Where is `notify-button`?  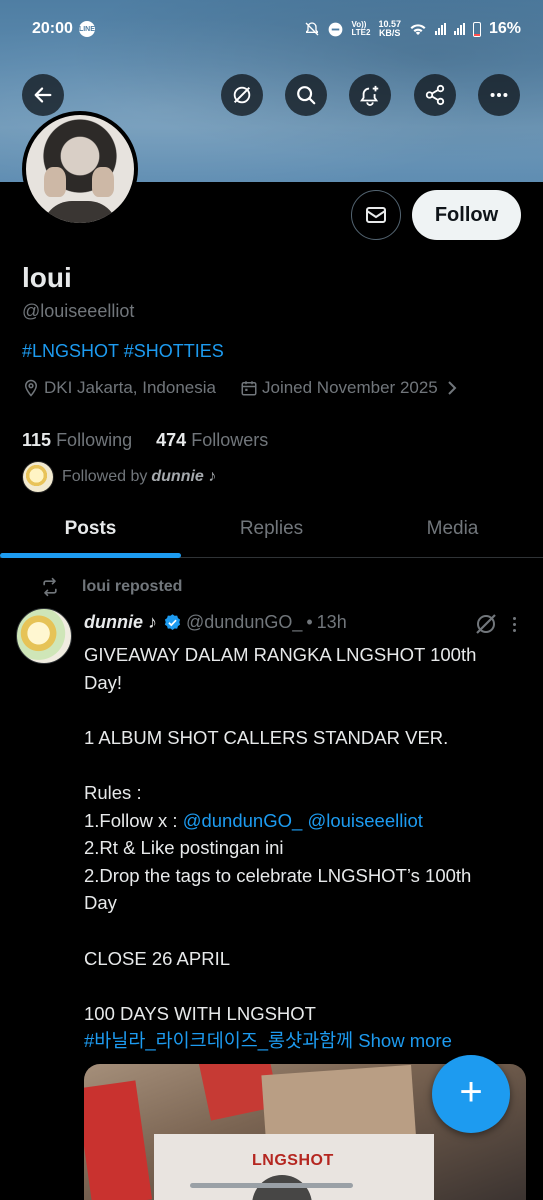
notify-button is located at coordinates (370, 95).